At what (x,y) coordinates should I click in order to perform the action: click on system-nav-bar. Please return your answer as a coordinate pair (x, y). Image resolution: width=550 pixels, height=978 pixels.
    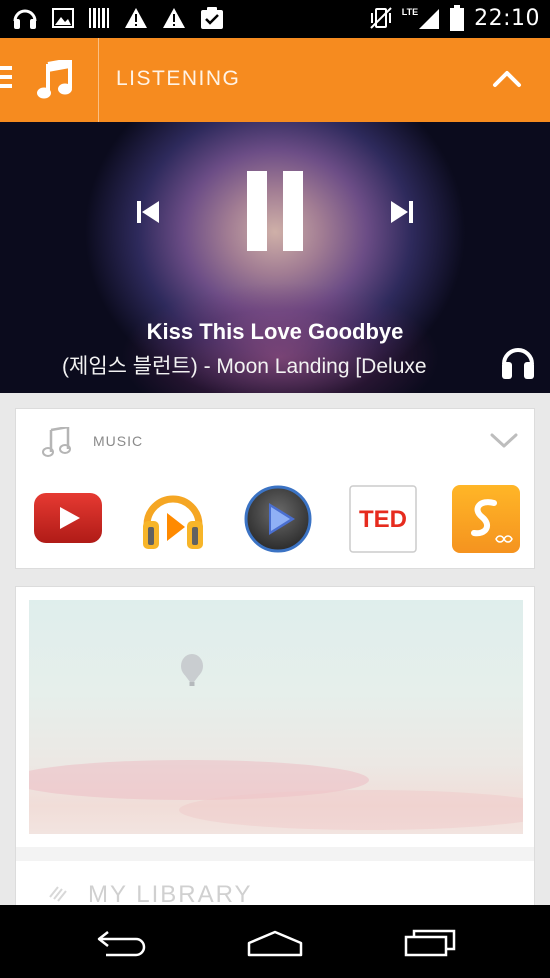
    Looking at the image, I should click on (275, 941).